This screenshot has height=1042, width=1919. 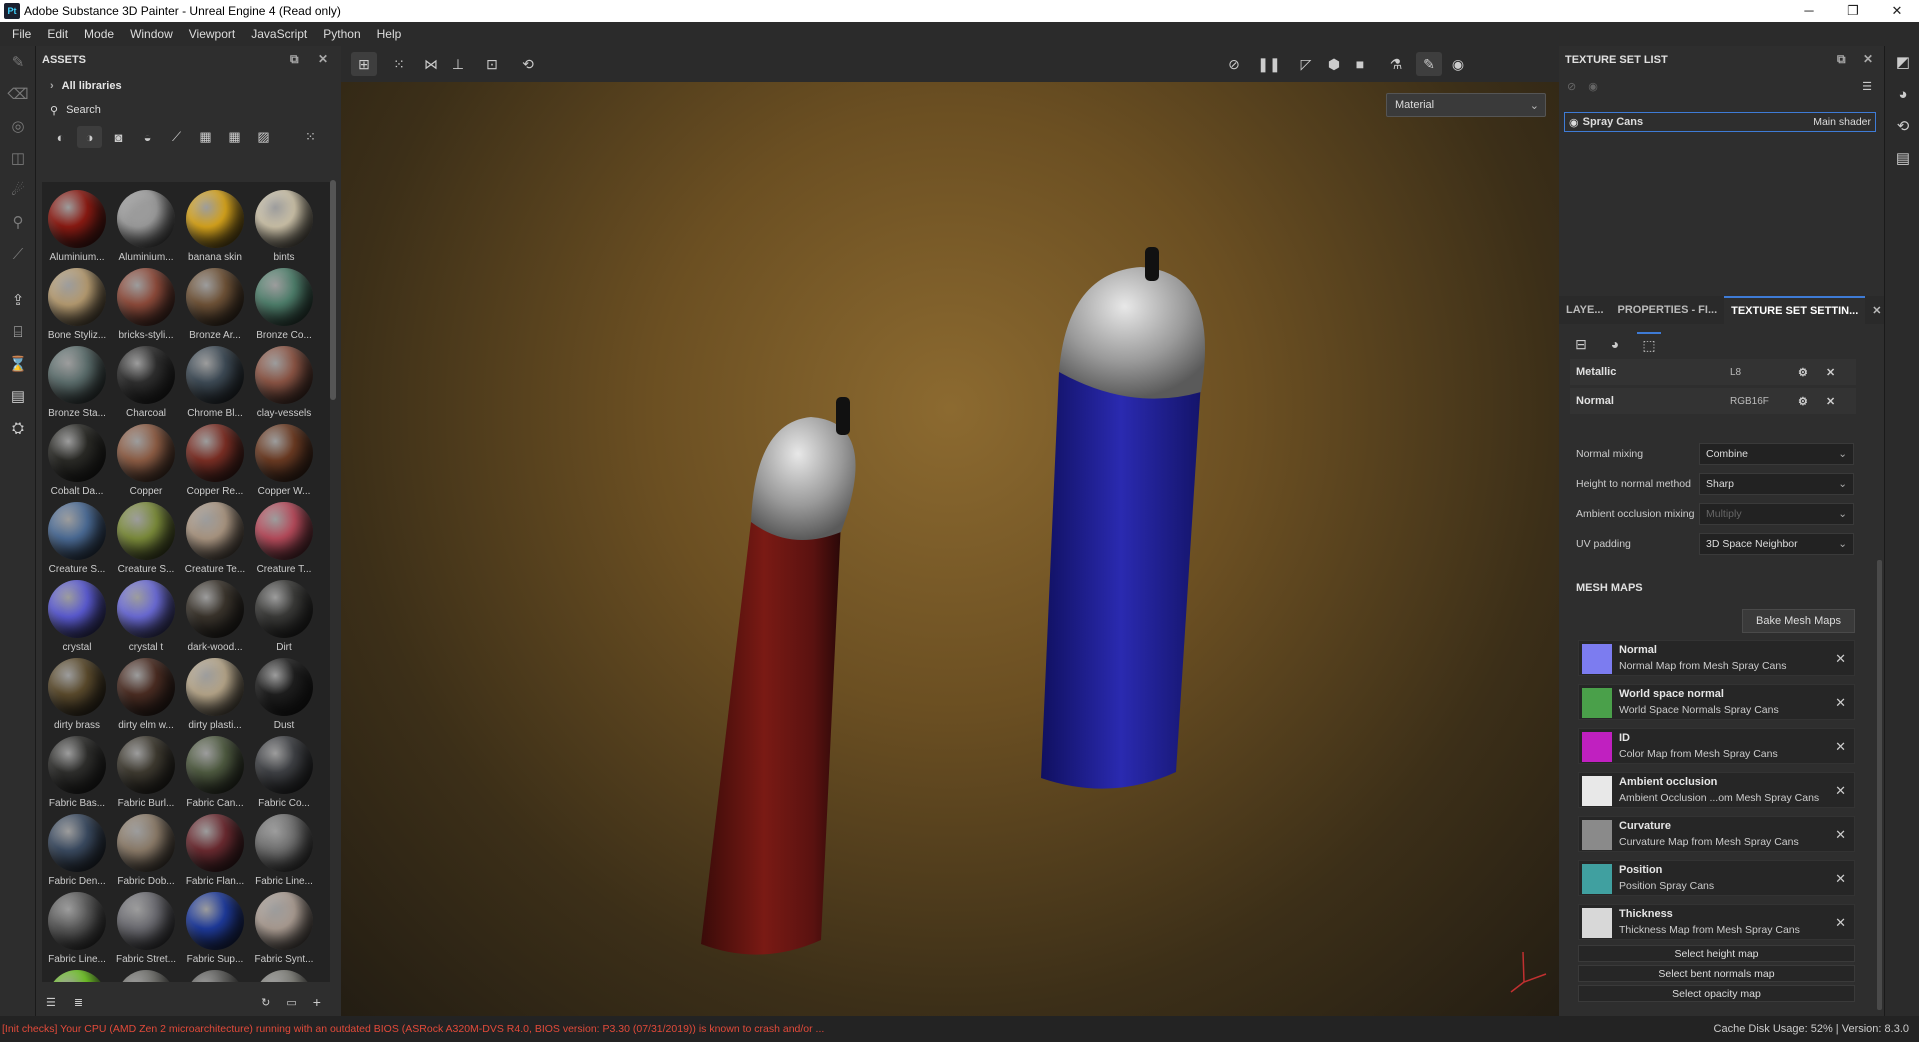 What do you see at coordinates (18, 94) in the screenshot?
I see `eraser-tool-icon: ⌫` at bounding box center [18, 94].